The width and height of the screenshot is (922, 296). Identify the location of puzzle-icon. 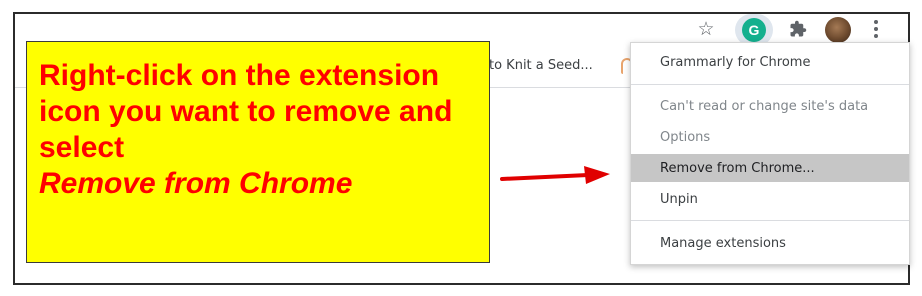
(798, 29).